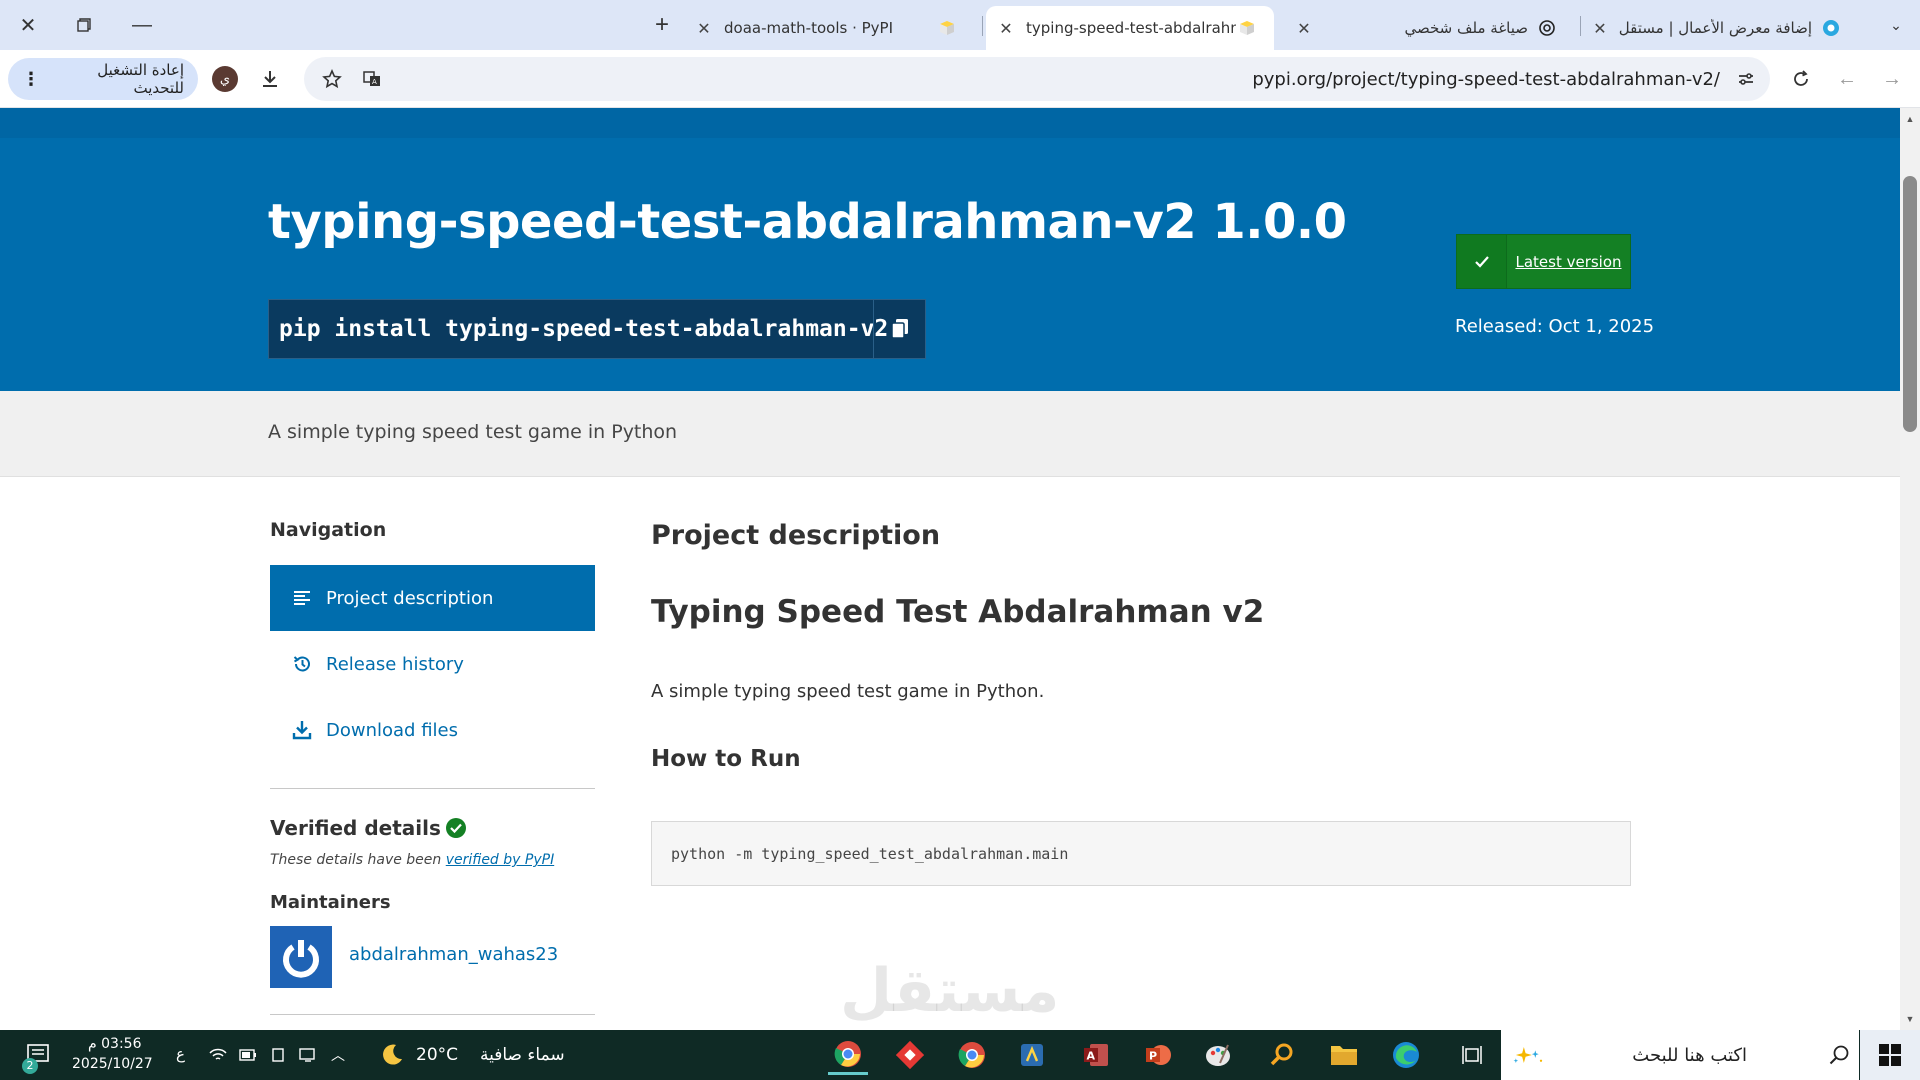  I want to click on downloads-icon, so click(270, 79).